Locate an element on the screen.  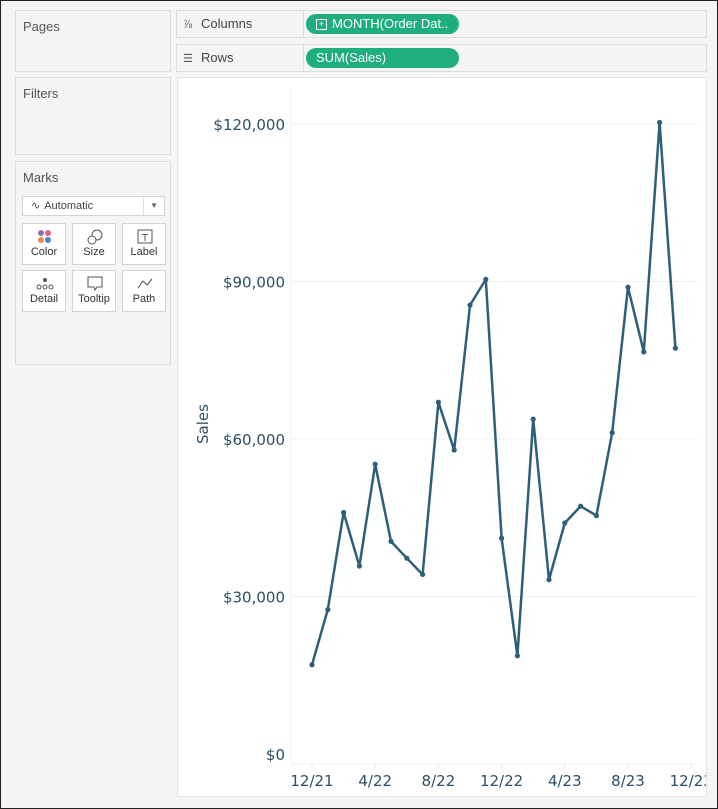
columns-label-text: Columns is located at coordinates (227, 23).